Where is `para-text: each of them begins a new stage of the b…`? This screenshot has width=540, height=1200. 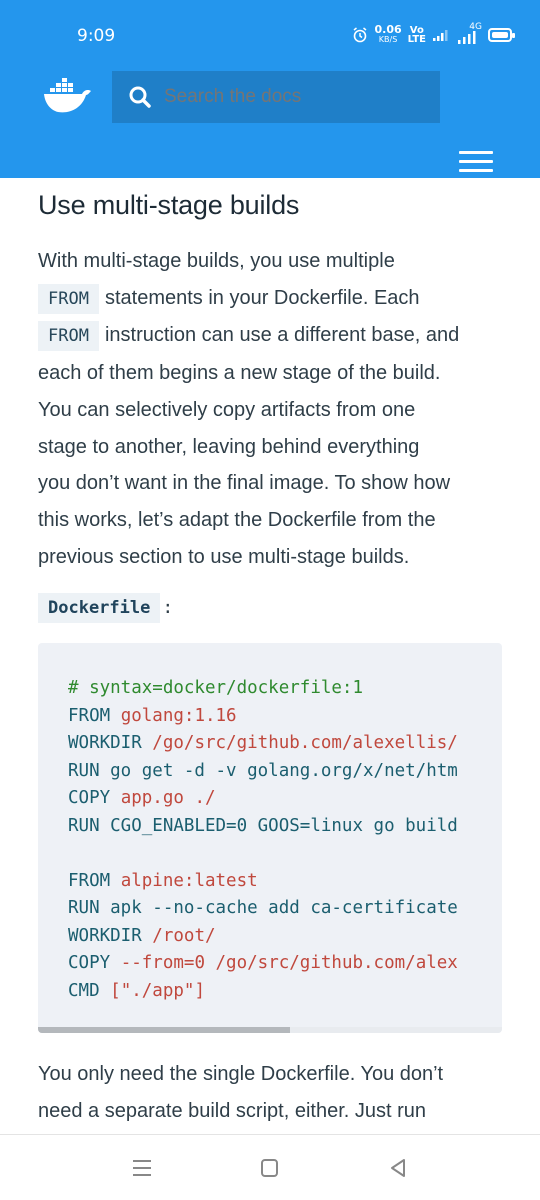
para-text: each of them begins a new stage of the b… is located at coordinates (239, 373).